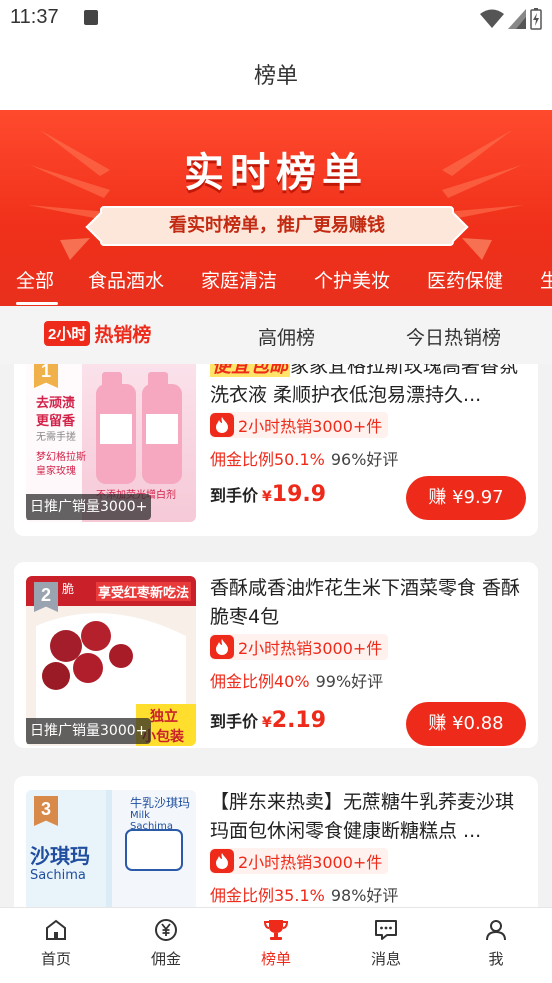 This screenshot has height=983, width=552. Describe the element at coordinates (267, 895) in the screenshot. I see `commission-rate: 佣金比例35.1%` at that location.